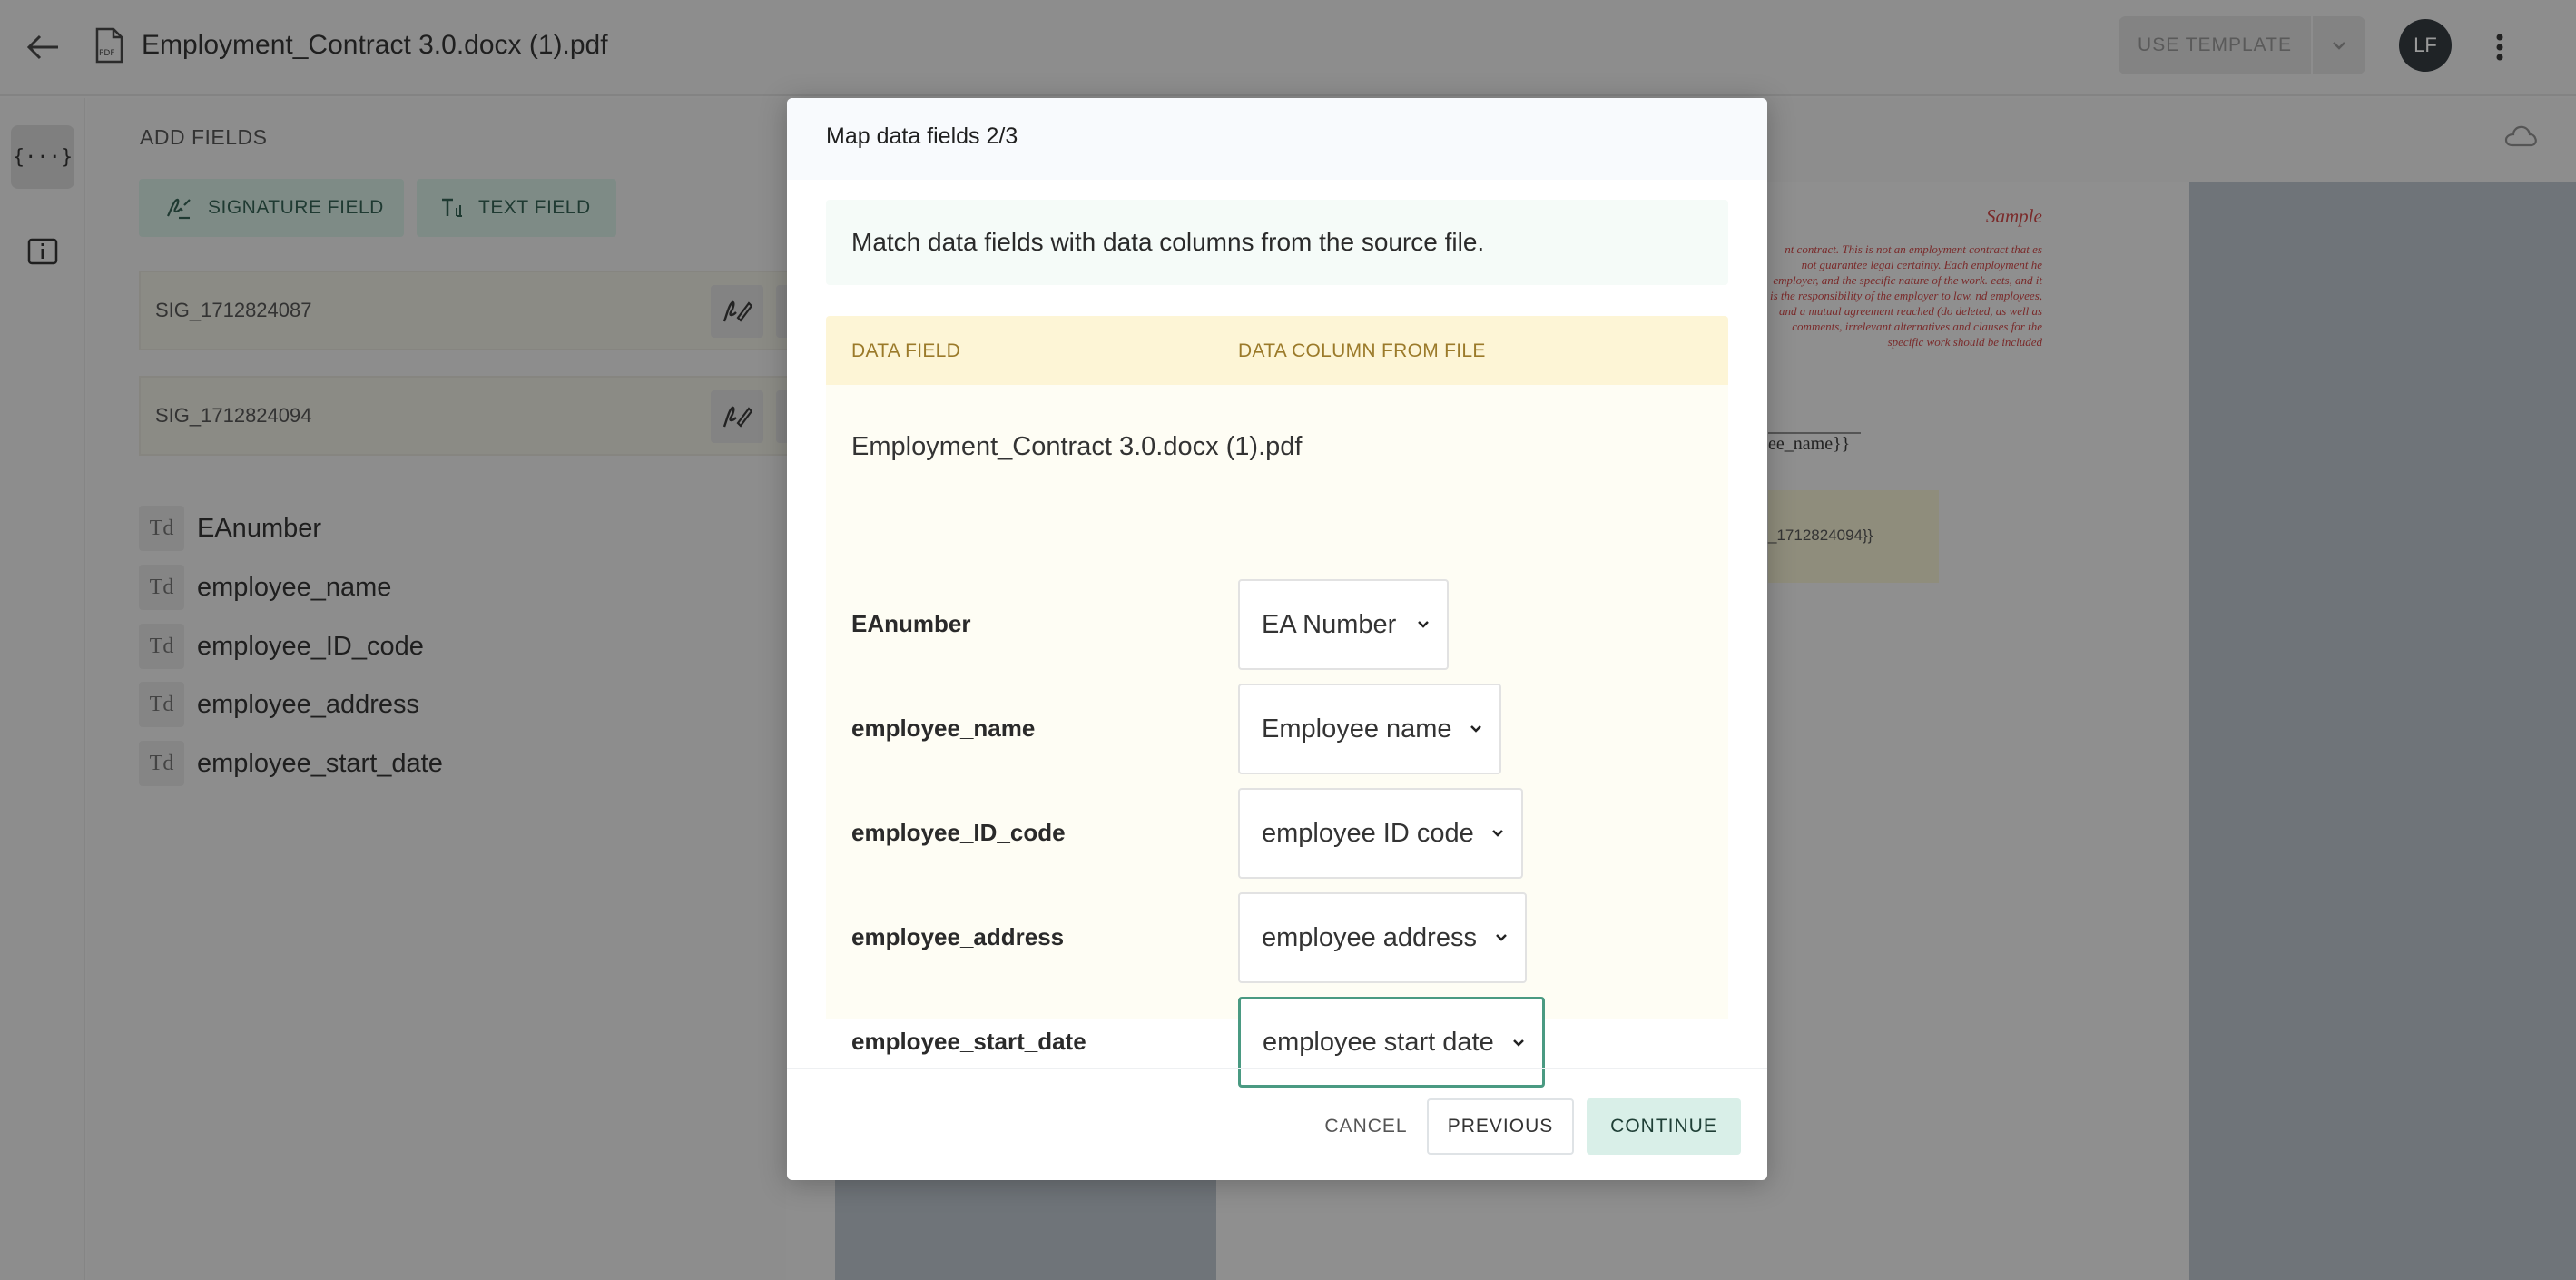  I want to click on mapping-table-header: DATA FIELD DATA COLUMN FROM FILE, so click(1277, 350).